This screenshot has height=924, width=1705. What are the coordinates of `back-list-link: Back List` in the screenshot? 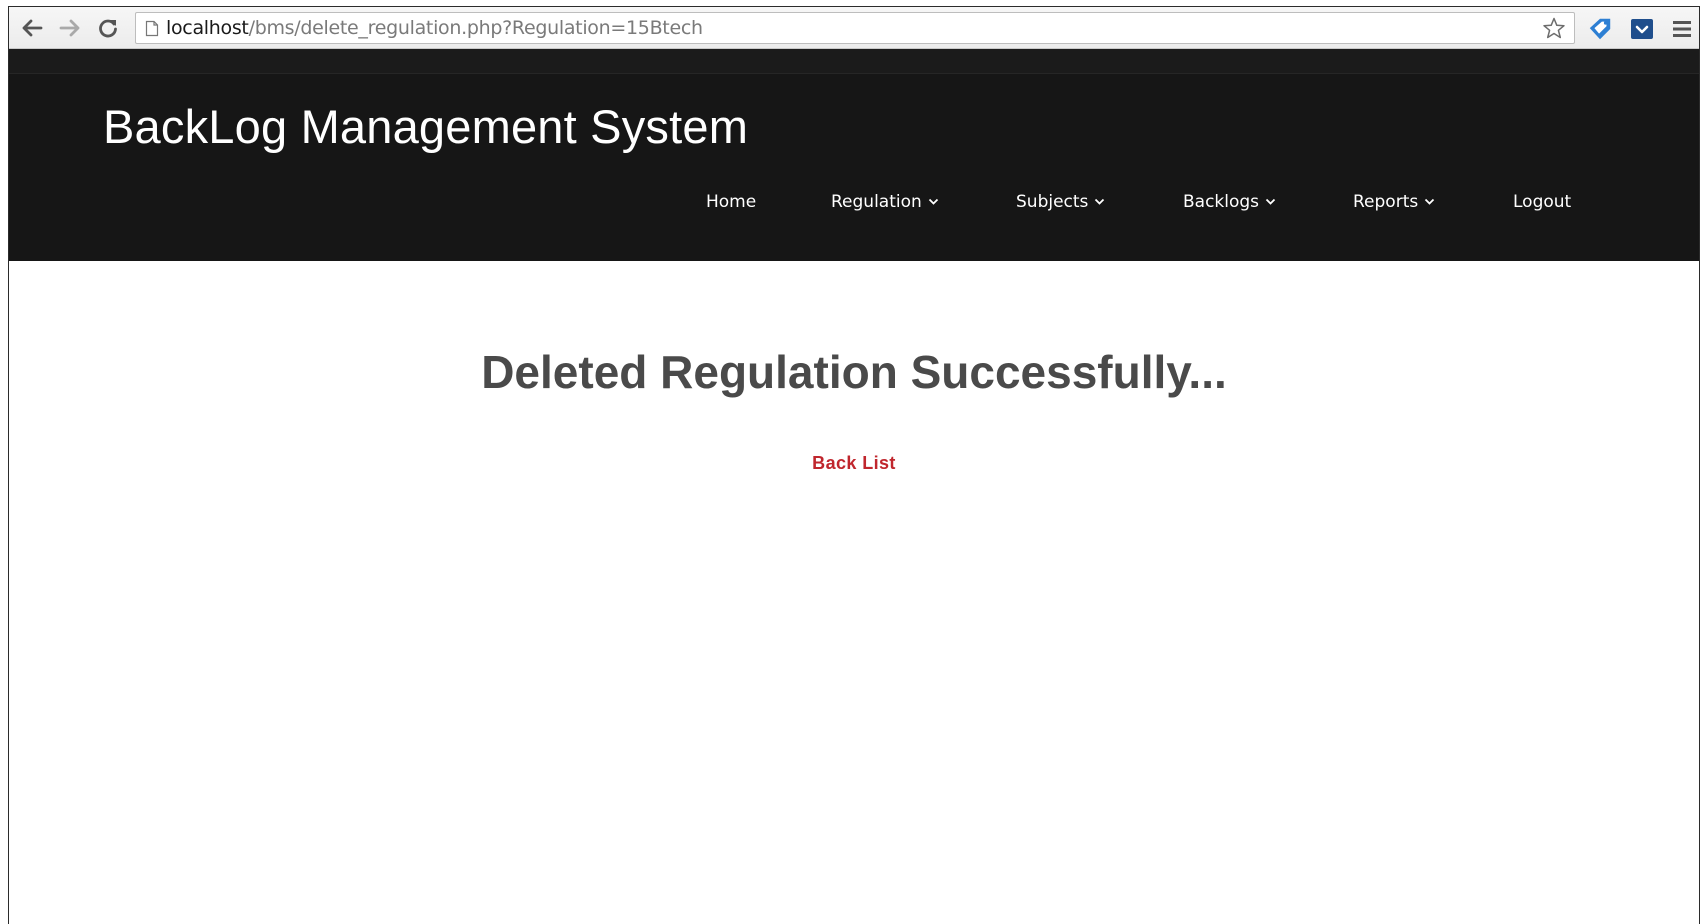 It's located at (854, 463).